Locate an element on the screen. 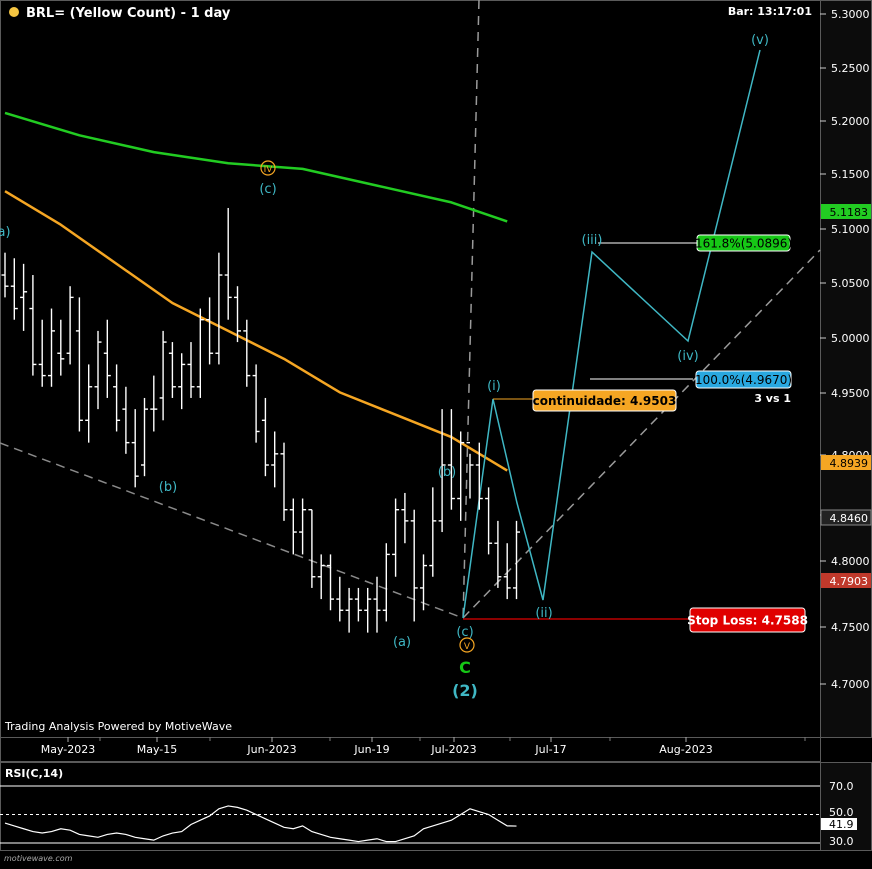  price-tag-label: 5.1183 is located at coordinates (849, 212).